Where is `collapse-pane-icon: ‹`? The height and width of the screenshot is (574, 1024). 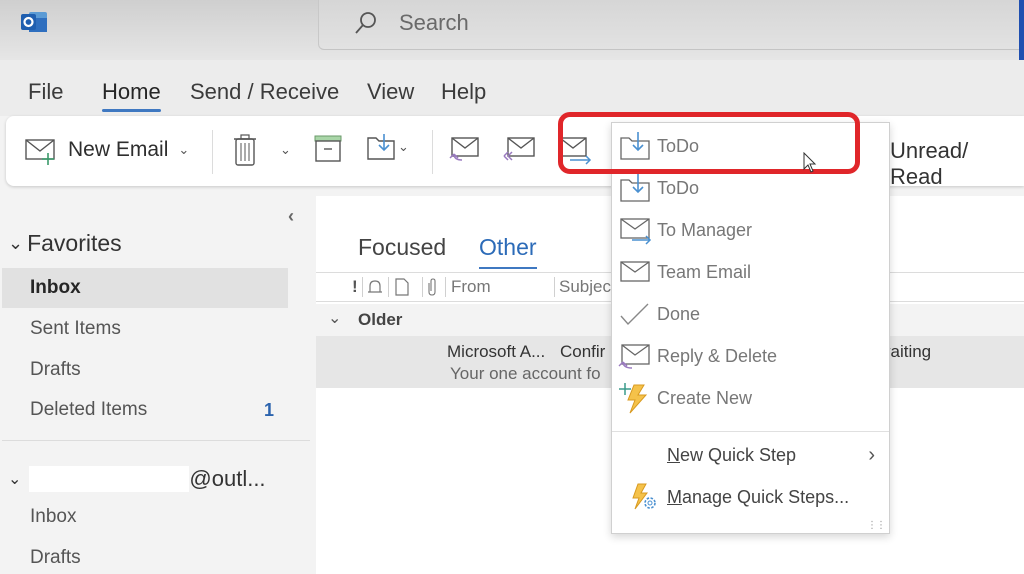 collapse-pane-icon: ‹ is located at coordinates (291, 216).